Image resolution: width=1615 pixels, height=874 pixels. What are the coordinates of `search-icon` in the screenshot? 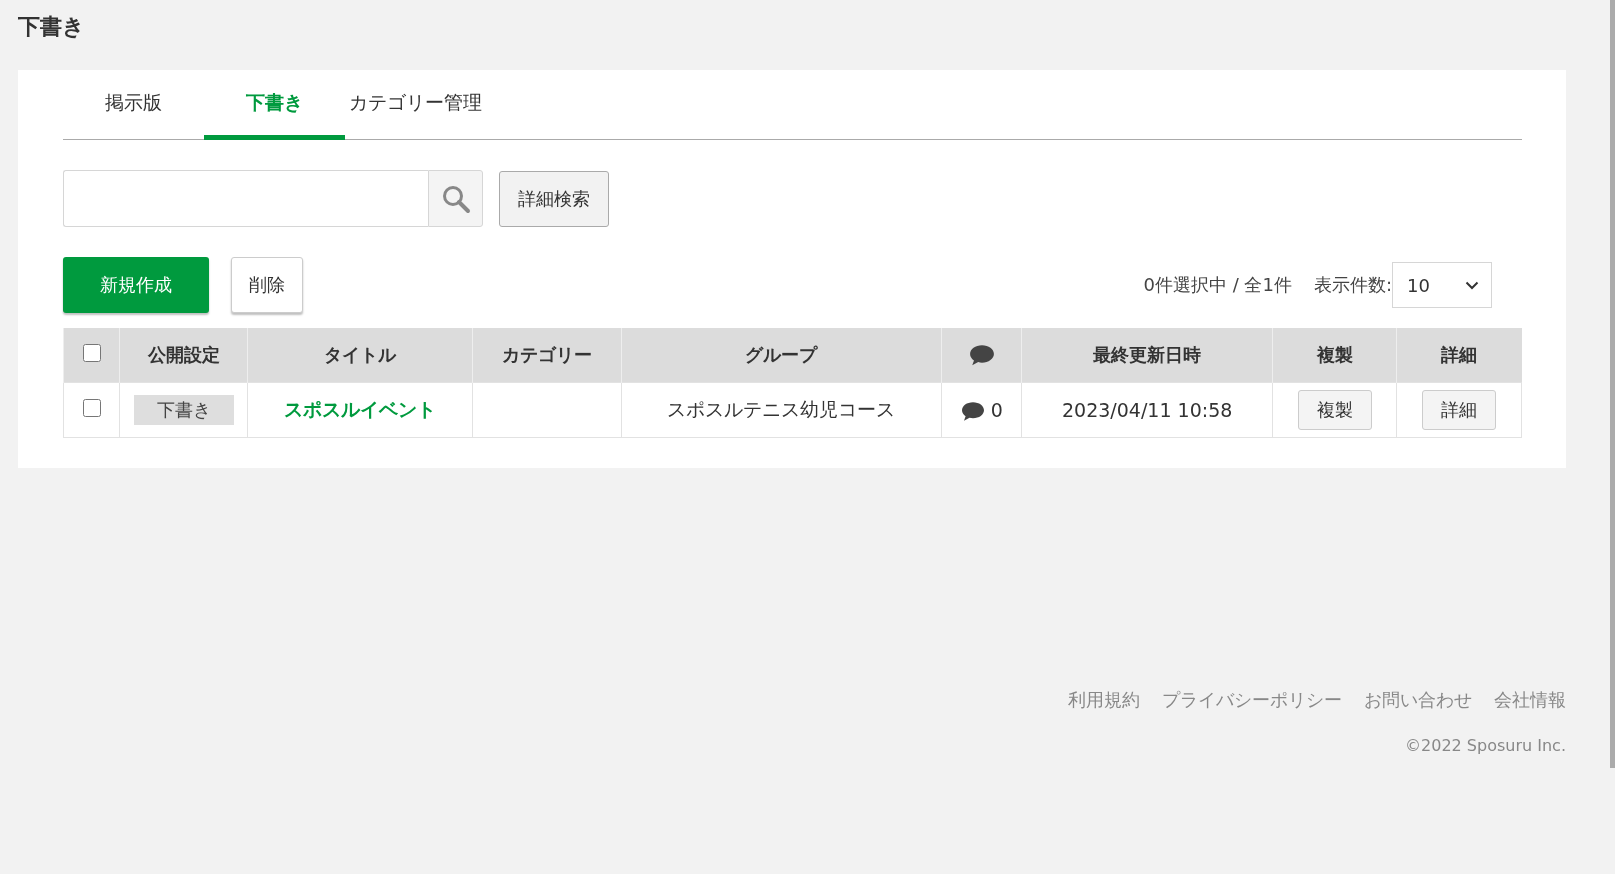 It's located at (455, 198).